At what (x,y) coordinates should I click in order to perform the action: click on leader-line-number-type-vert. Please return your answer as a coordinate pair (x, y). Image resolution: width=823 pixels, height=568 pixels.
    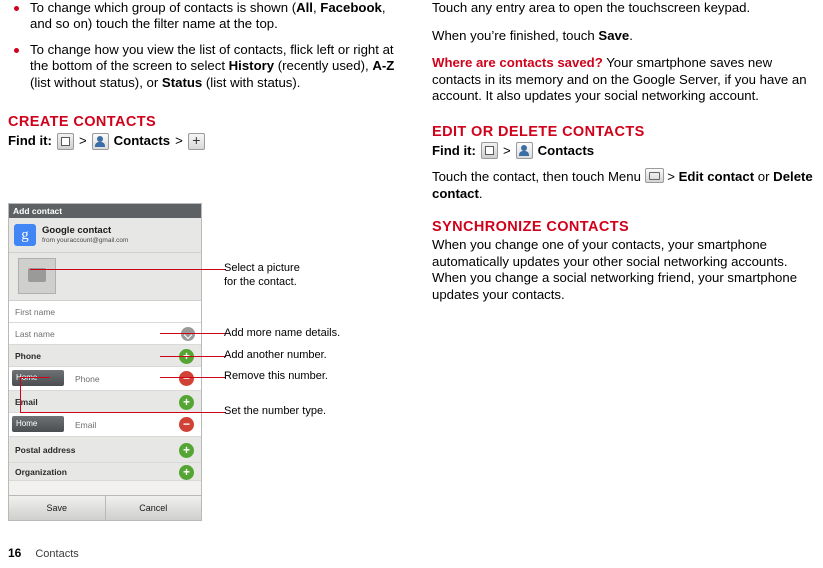
    Looking at the image, I should click on (20, 394).